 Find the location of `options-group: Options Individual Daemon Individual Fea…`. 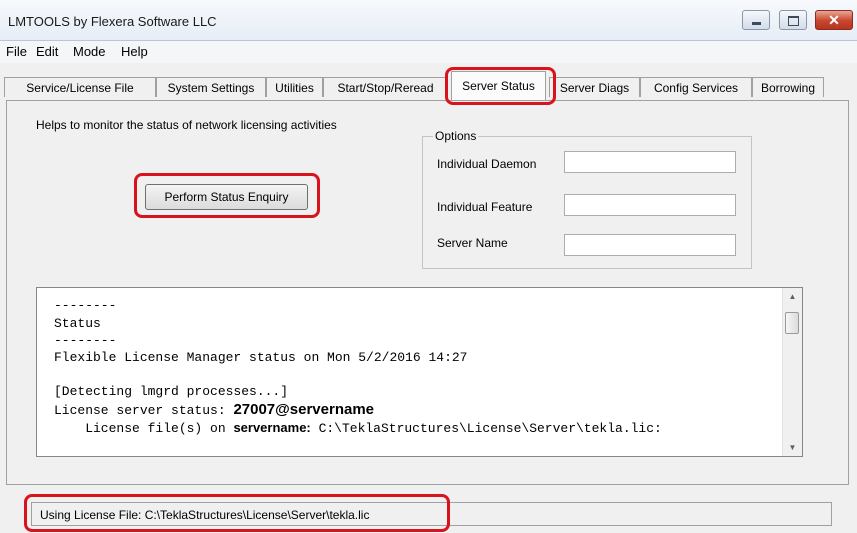

options-group: Options Individual Daemon Individual Fea… is located at coordinates (587, 199).